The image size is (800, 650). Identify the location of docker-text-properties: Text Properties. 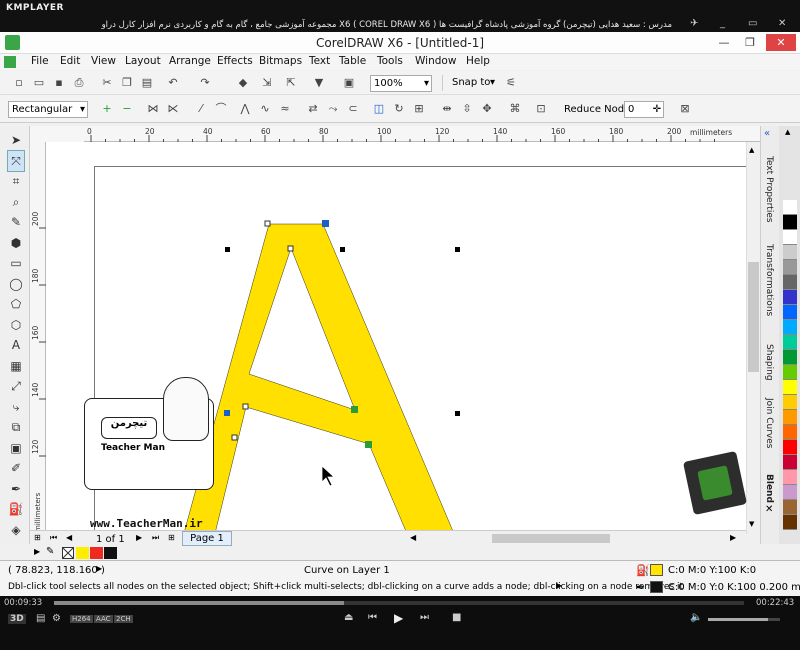
(769, 189).